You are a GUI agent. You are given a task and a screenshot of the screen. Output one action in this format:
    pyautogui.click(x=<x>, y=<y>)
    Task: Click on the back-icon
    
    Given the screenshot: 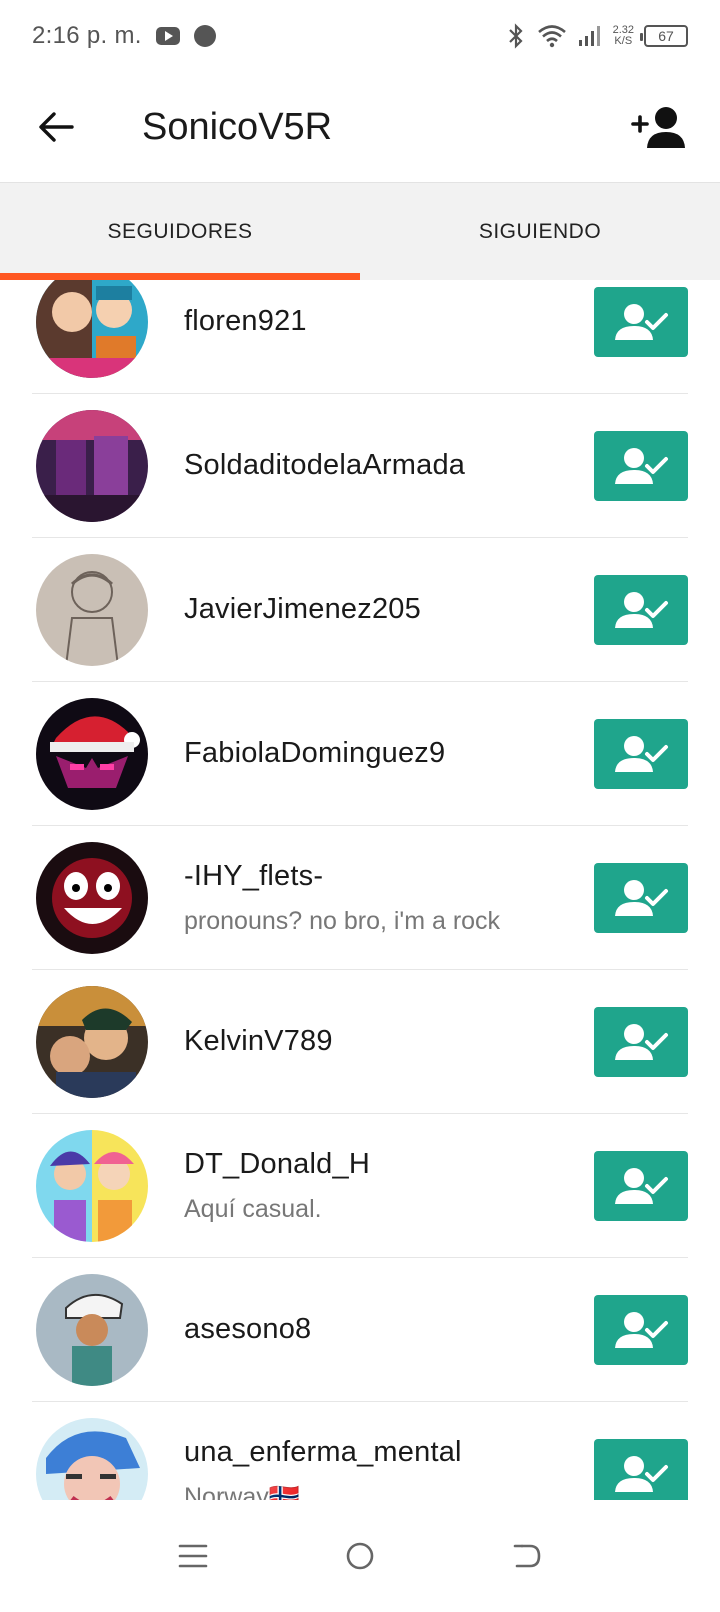 What is the action you would take?
    pyautogui.click(x=526, y=1556)
    